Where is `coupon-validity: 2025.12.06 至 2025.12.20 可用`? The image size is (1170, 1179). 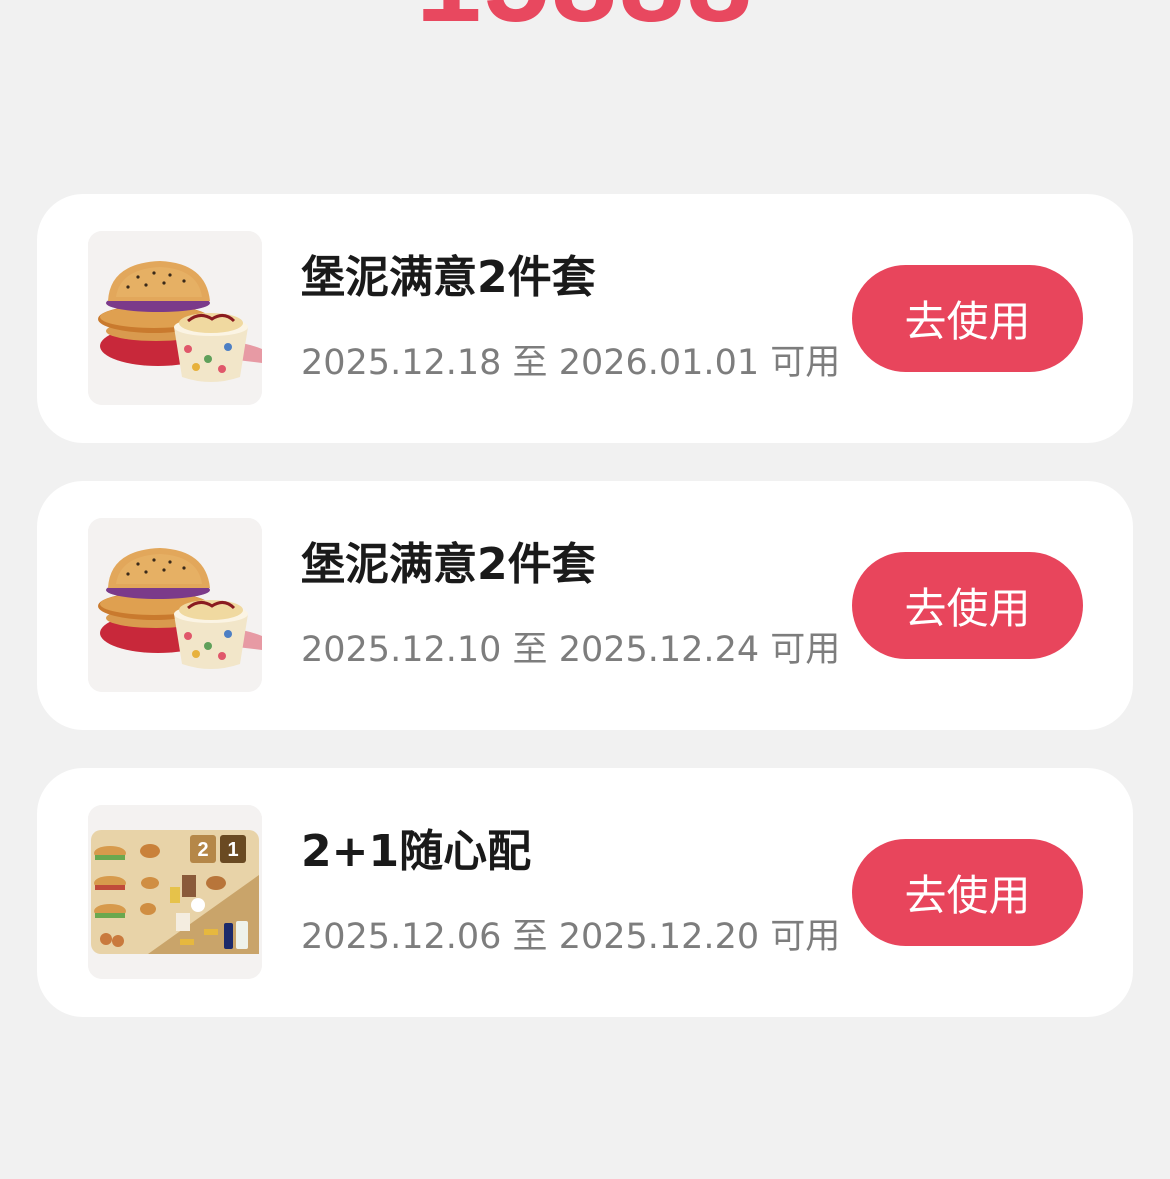
coupon-validity: 2025.12.06 至 2025.12.20 可用 is located at coordinates (570, 937).